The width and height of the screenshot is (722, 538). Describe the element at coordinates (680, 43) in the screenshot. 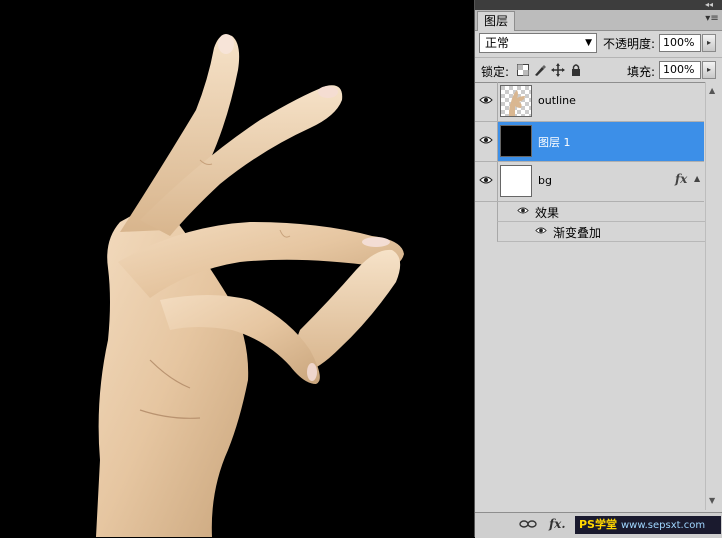

I see `opacity-field: 100%` at that location.